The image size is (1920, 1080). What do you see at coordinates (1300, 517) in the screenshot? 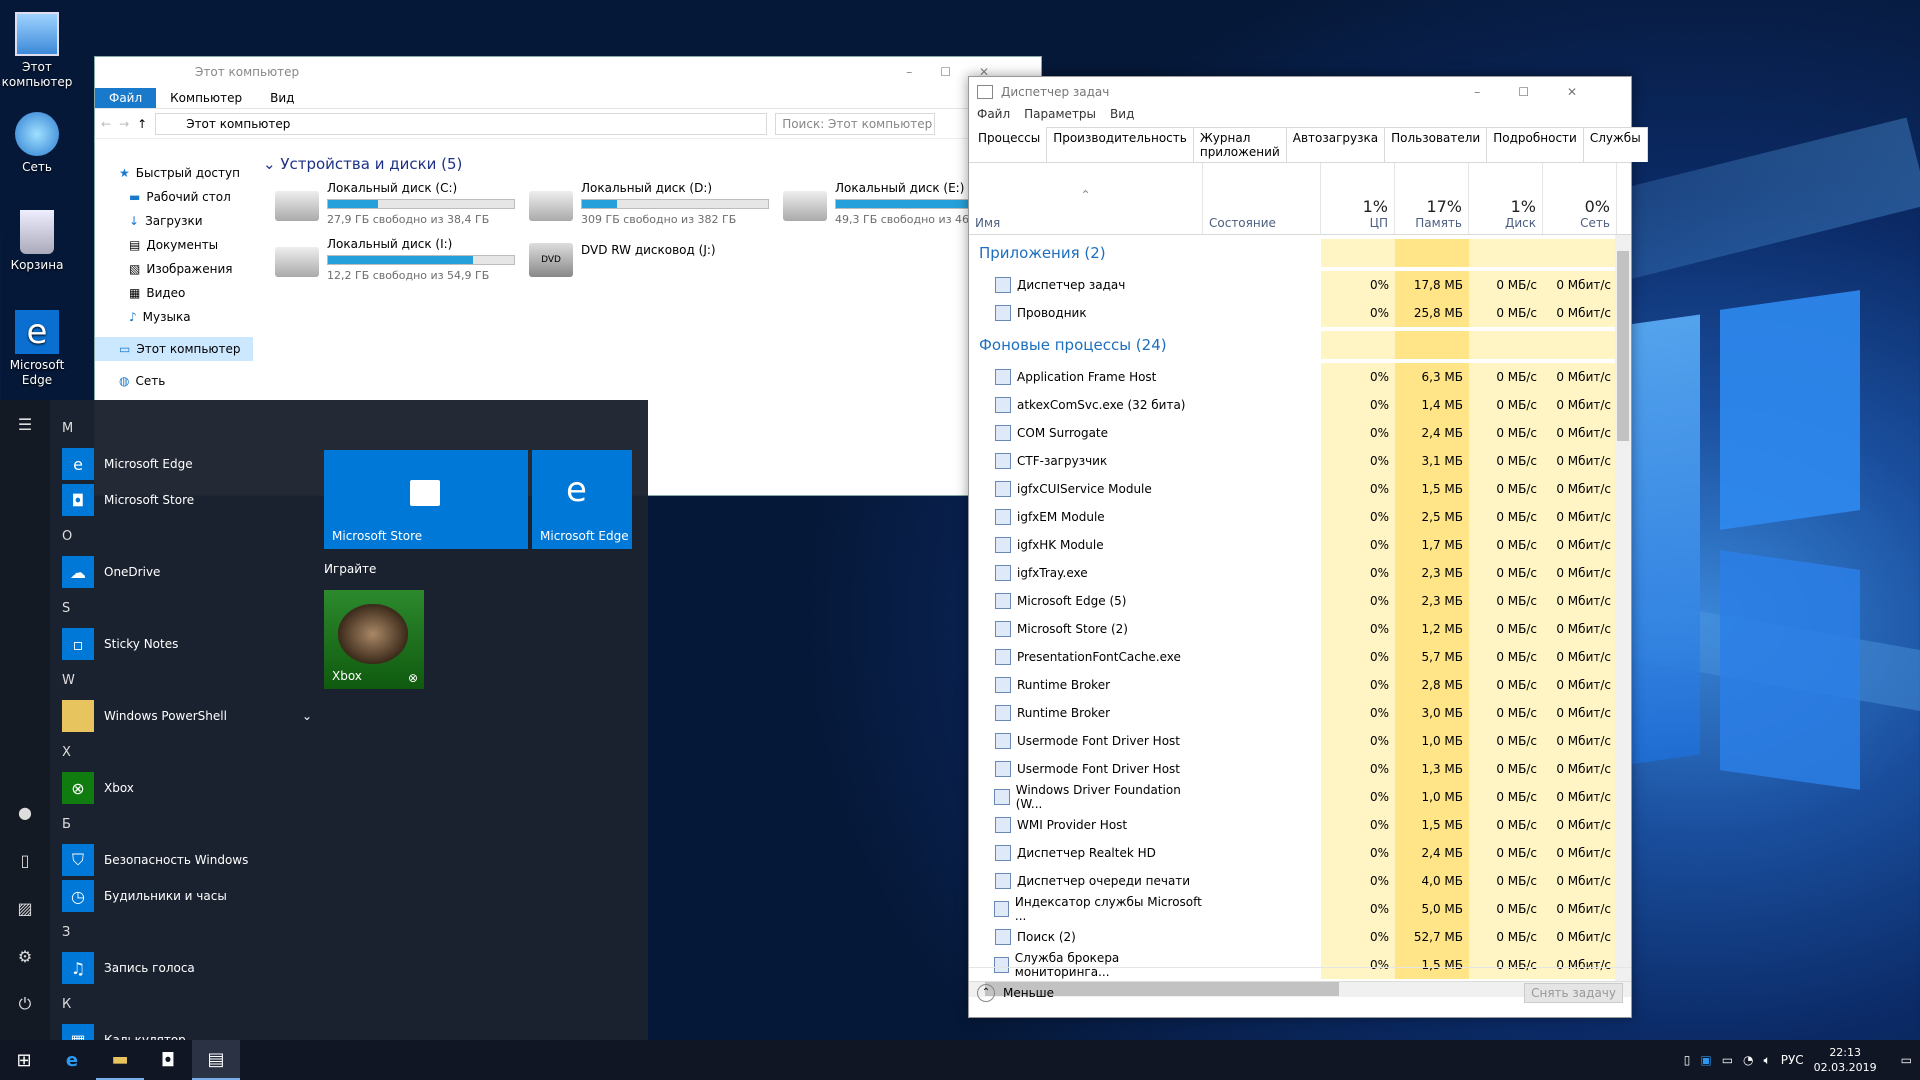
I see `process-row: igfxEM Module 0% 2,5 МБ 0 МБ/с 0 Мбит/с` at bounding box center [1300, 517].